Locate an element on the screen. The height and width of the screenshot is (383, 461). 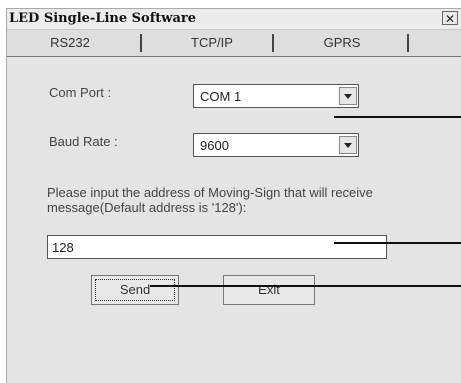
close-icon: ✕ is located at coordinates (450, 19).